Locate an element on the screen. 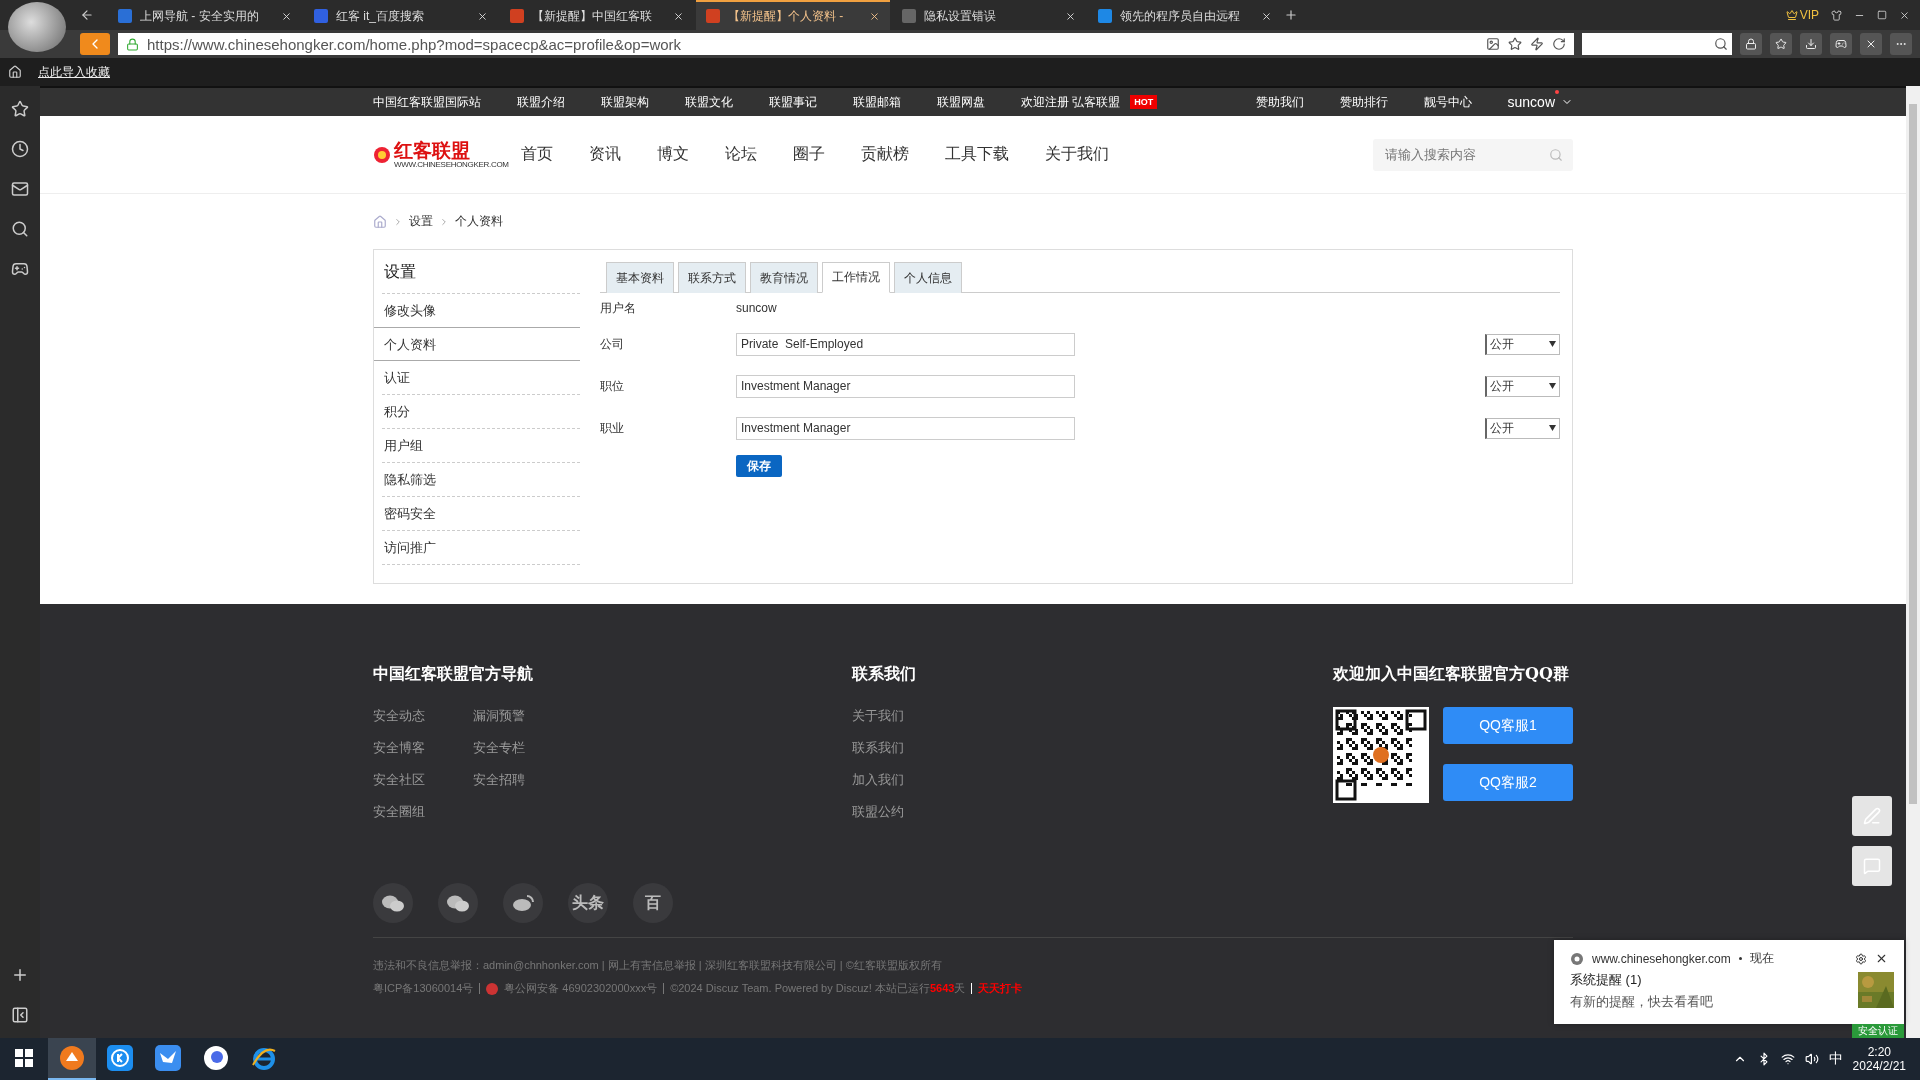  top-nav-link: 联盟事记 is located at coordinates (793, 102).